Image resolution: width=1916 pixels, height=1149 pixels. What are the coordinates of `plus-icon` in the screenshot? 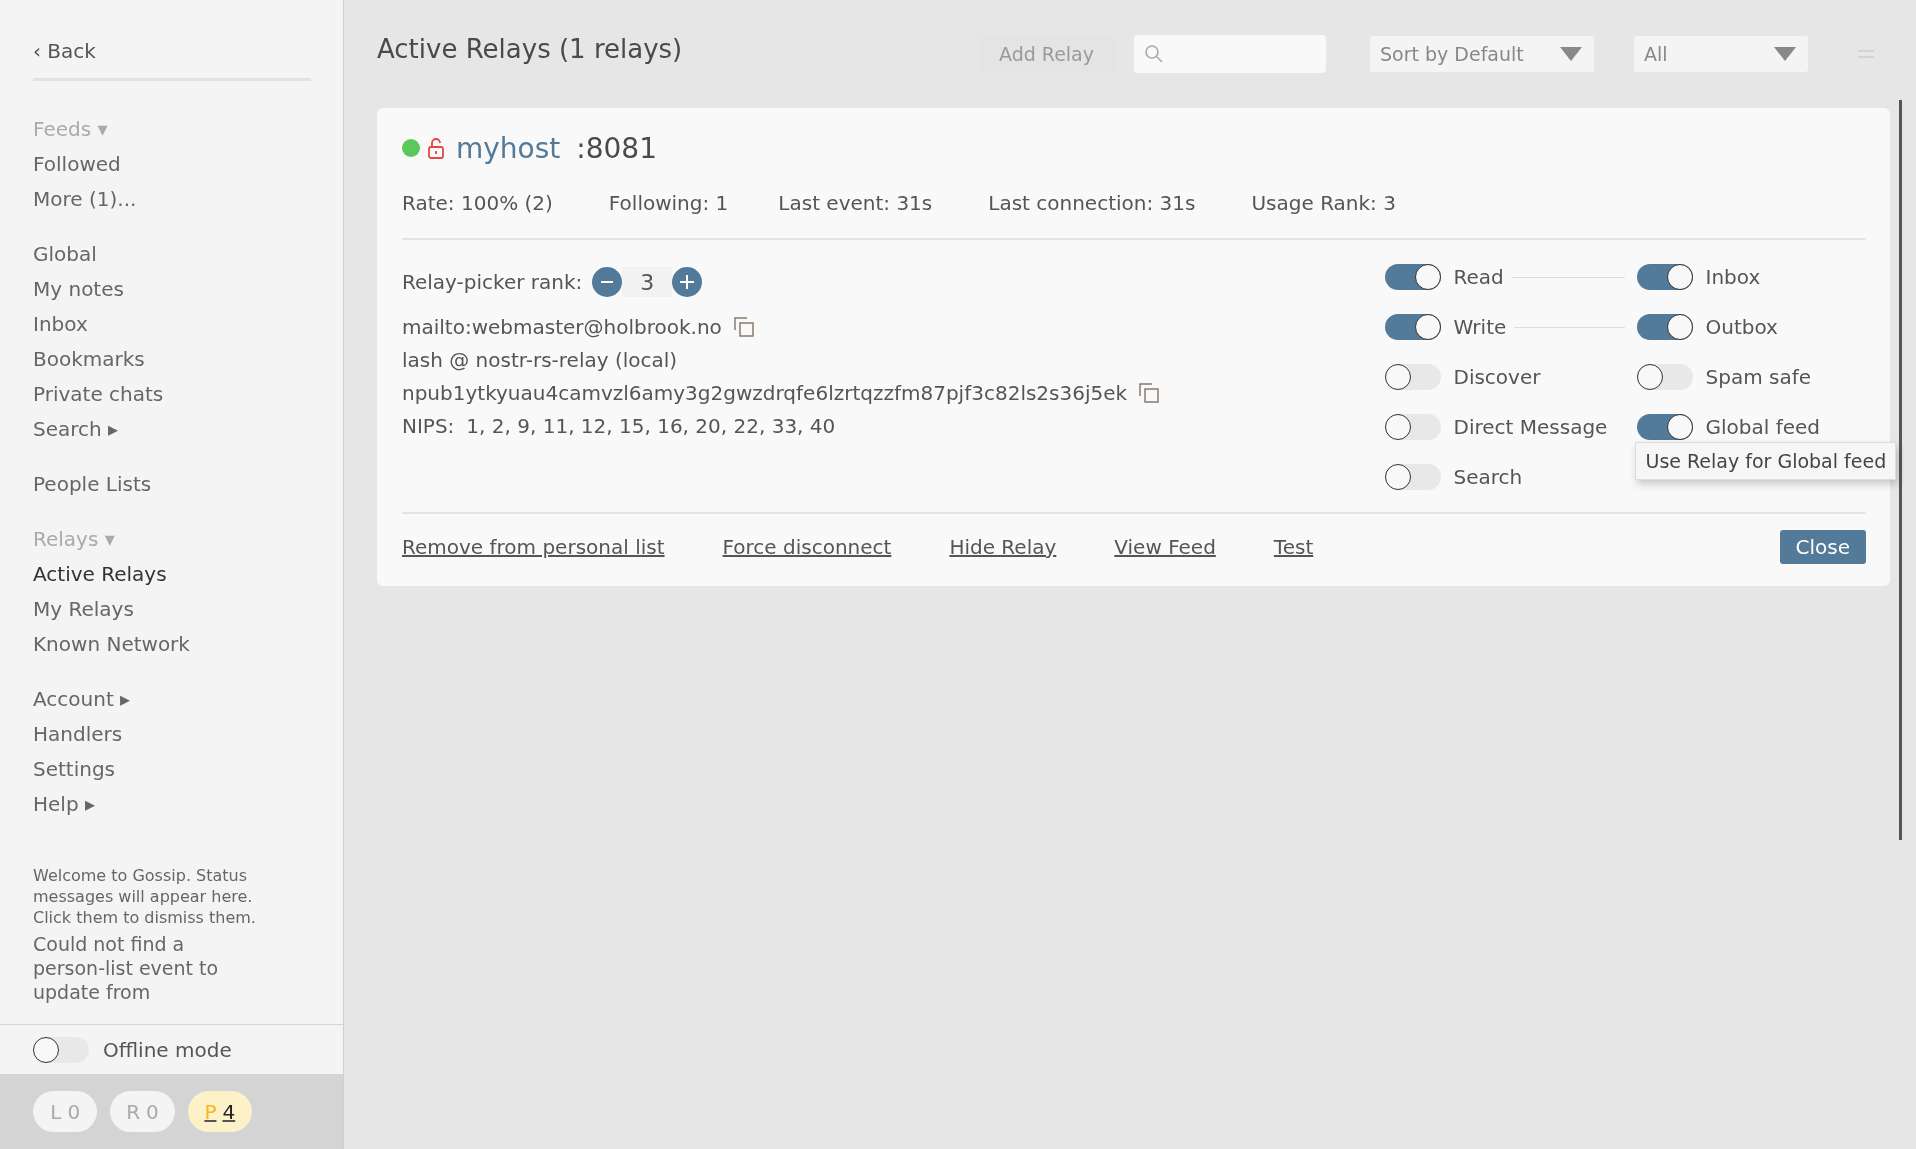 It's located at (687, 282).